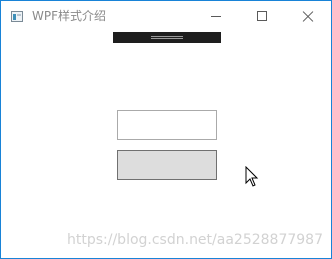 Image resolution: width=332 pixels, height=259 pixels. I want to click on debug-toolbar, so click(167, 37).